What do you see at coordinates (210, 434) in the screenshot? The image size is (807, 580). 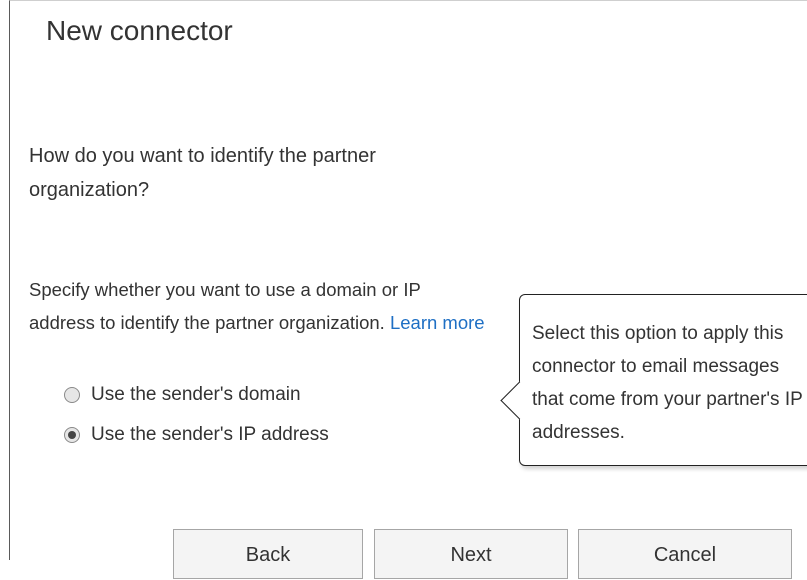 I see `option-label: Use the sender's IP address` at bounding box center [210, 434].